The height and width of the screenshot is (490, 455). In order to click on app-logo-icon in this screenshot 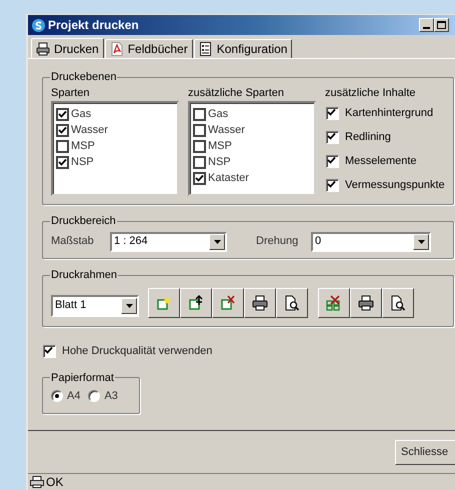, I will do `click(38, 25)`.